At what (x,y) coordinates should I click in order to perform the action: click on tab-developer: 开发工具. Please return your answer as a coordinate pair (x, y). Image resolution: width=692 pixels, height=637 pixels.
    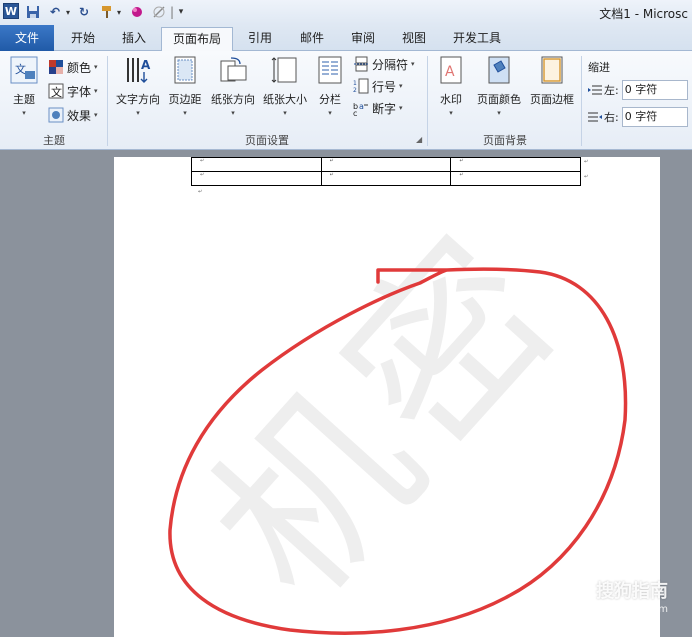
    Looking at the image, I should click on (477, 38).